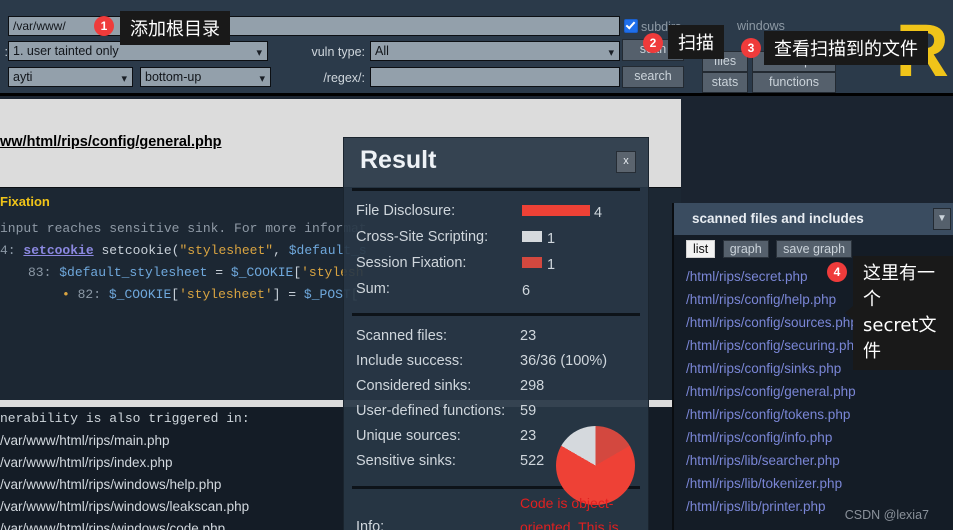 The image size is (953, 530). I want to click on vuln-type-label: vuln type:, so click(338, 52).